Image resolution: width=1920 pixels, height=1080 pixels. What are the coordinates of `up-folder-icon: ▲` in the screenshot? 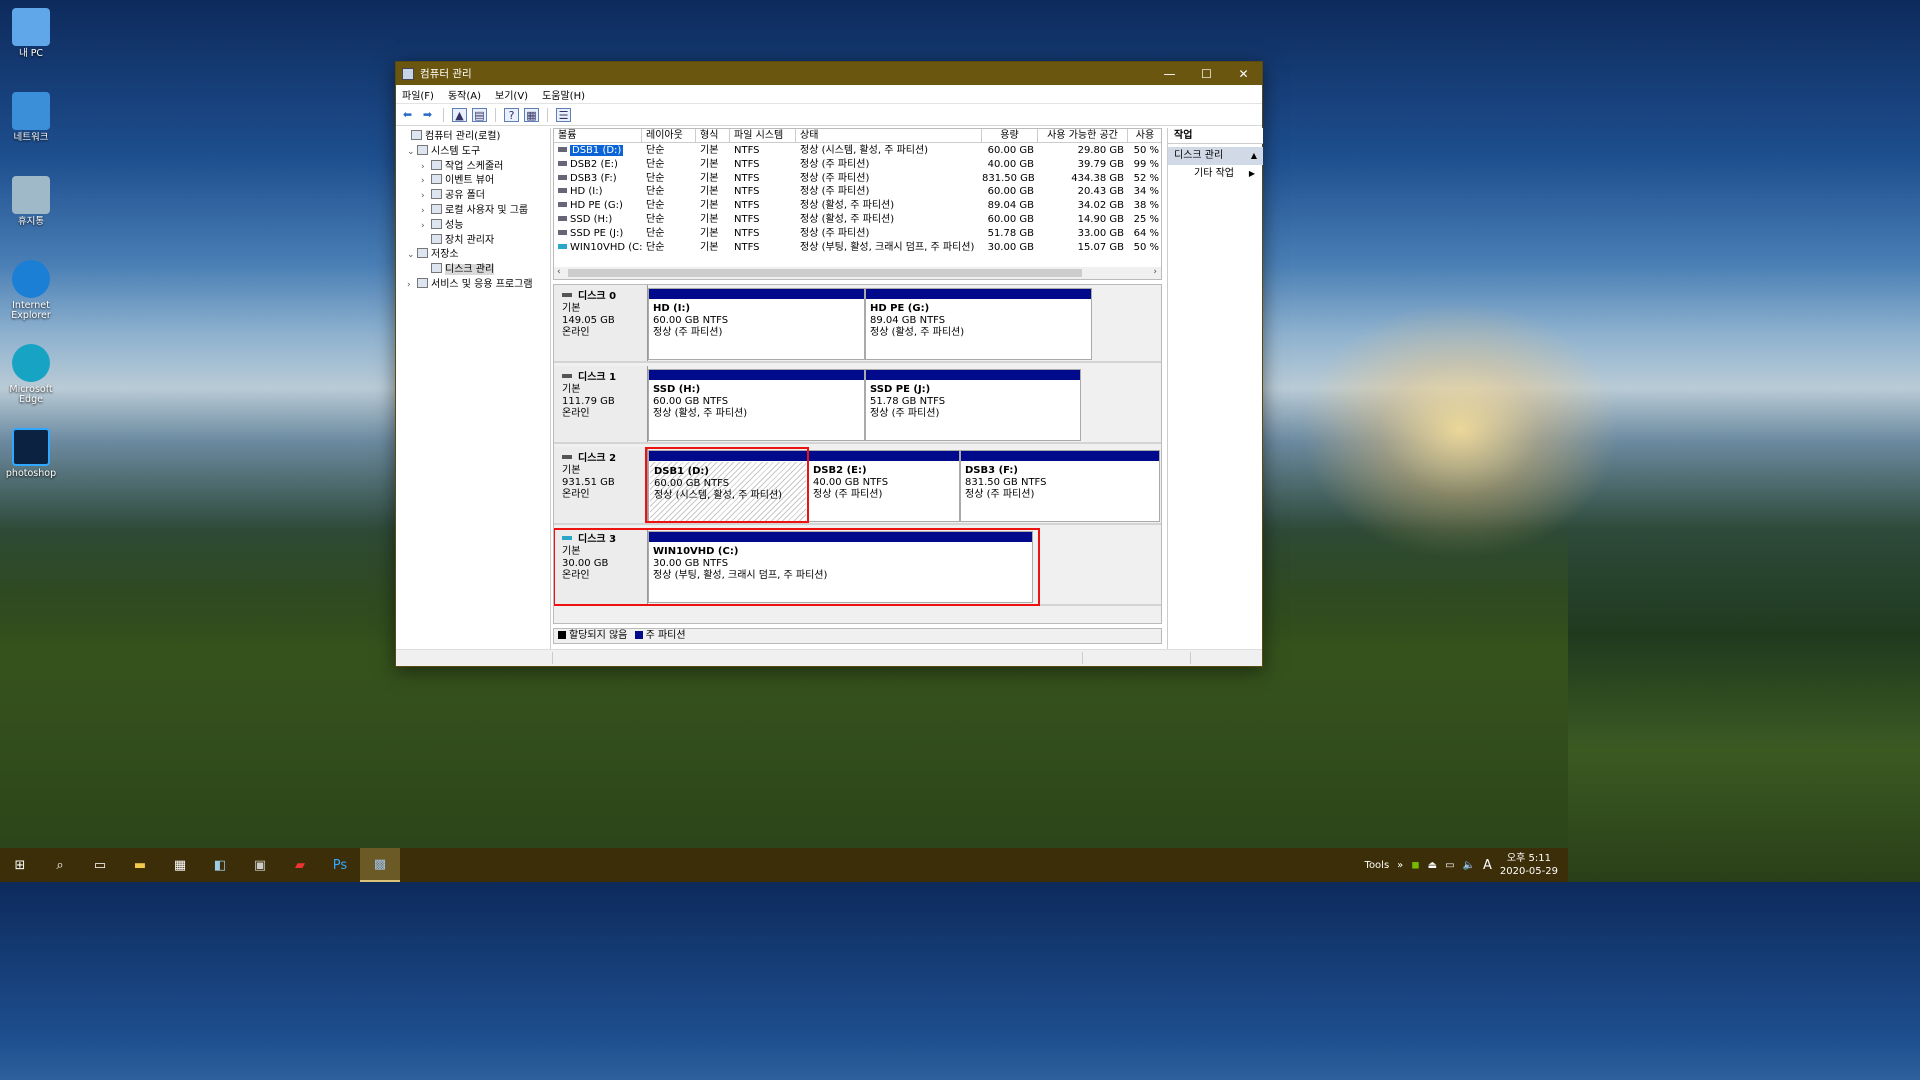 It's located at (459, 114).